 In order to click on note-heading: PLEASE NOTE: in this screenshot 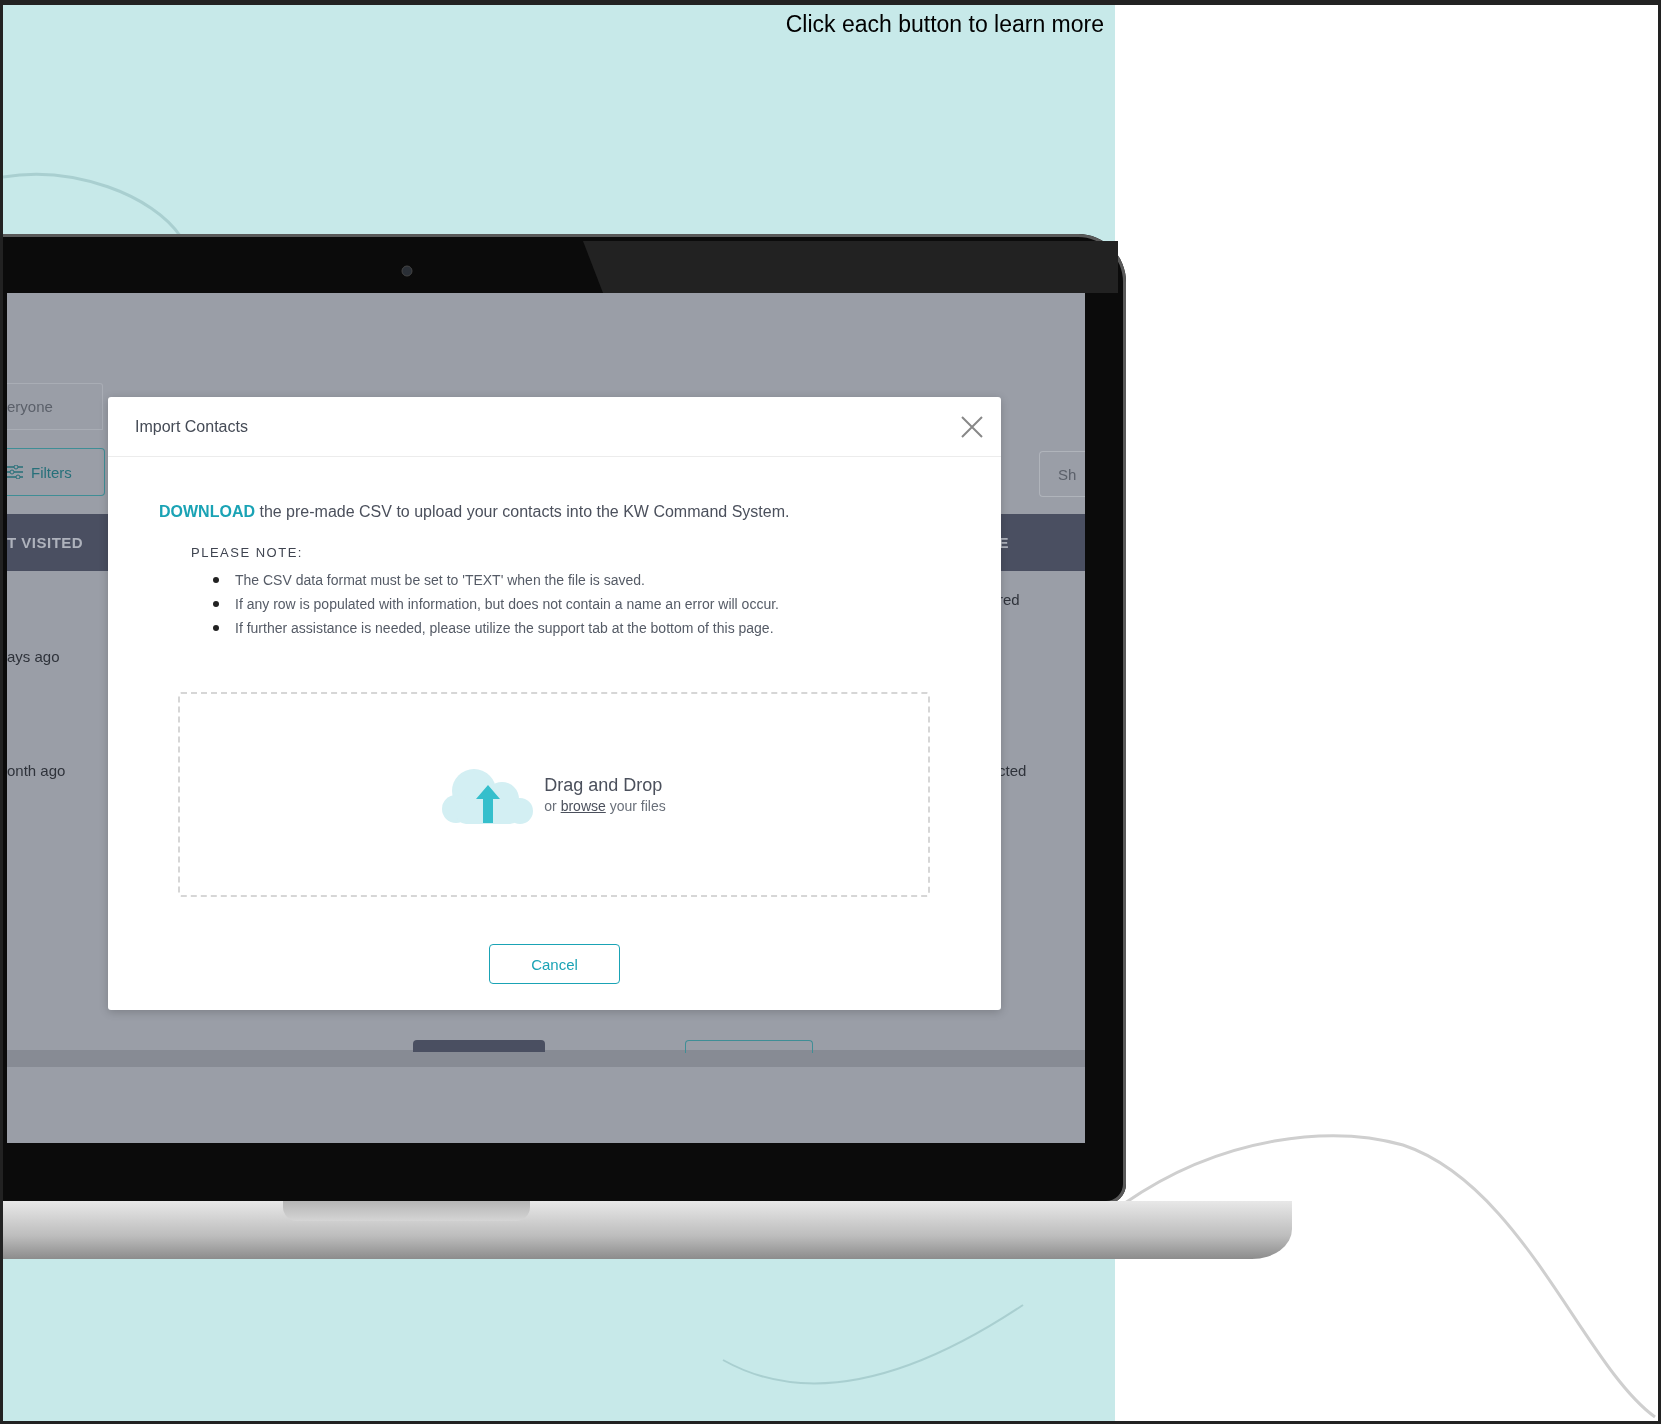, I will do `click(247, 552)`.